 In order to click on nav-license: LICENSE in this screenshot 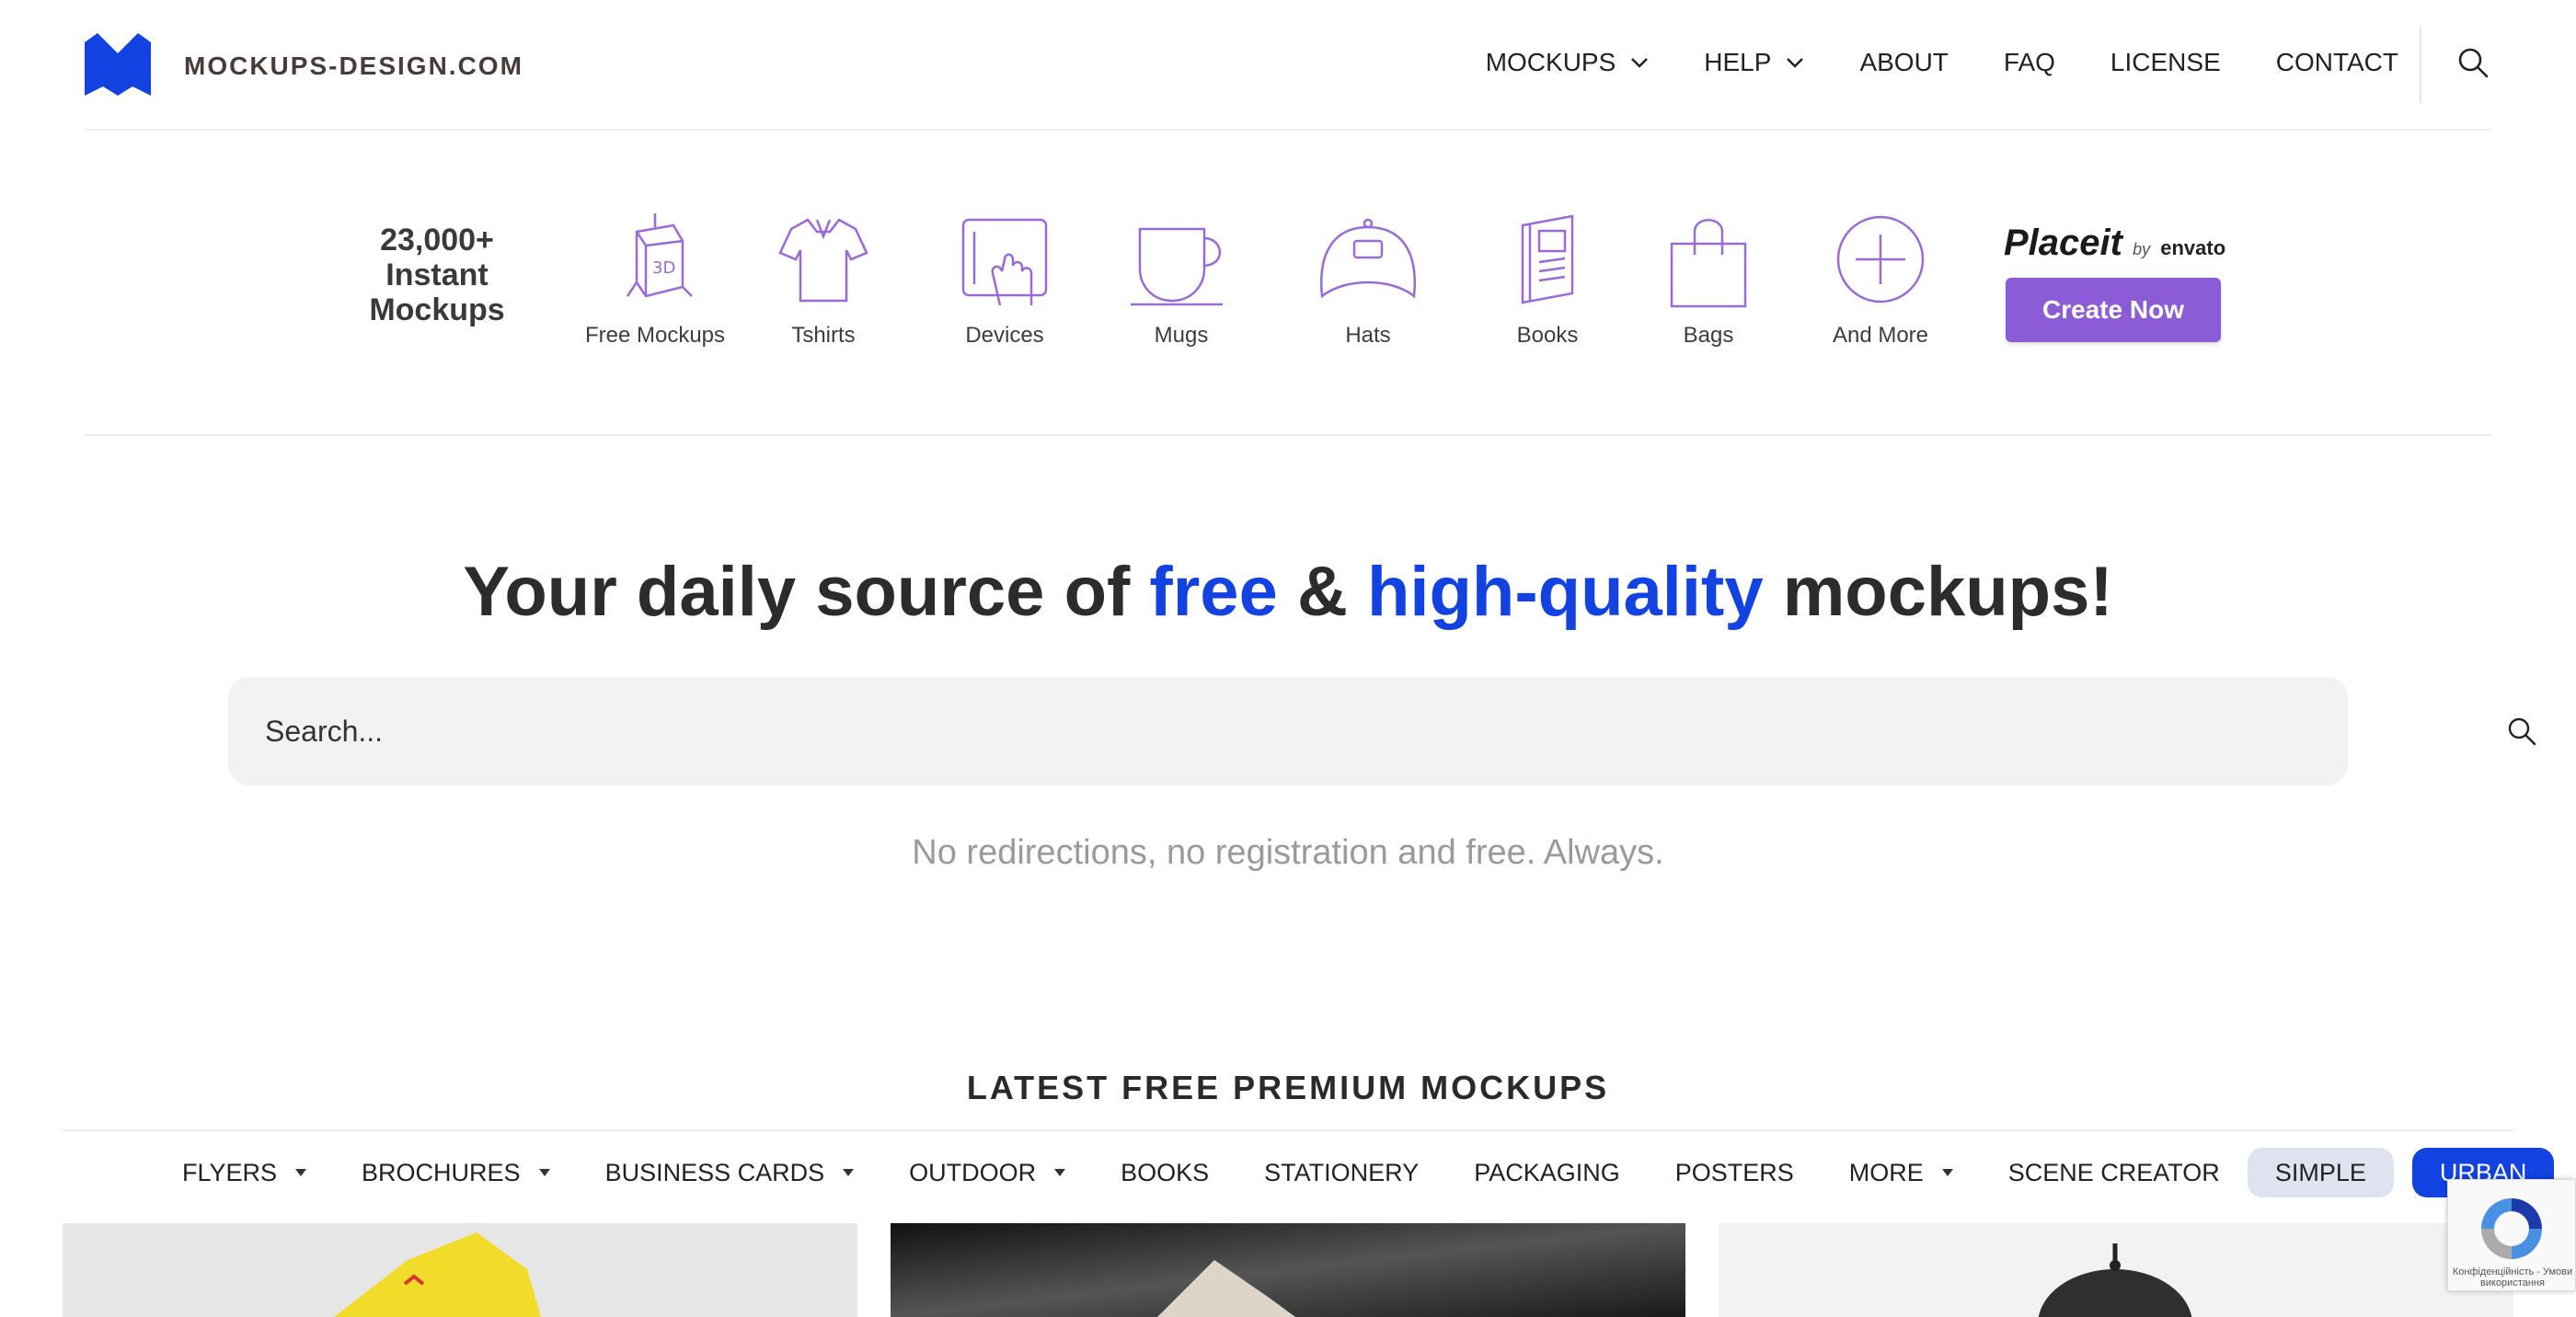, I will do `click(2165, 62)`.